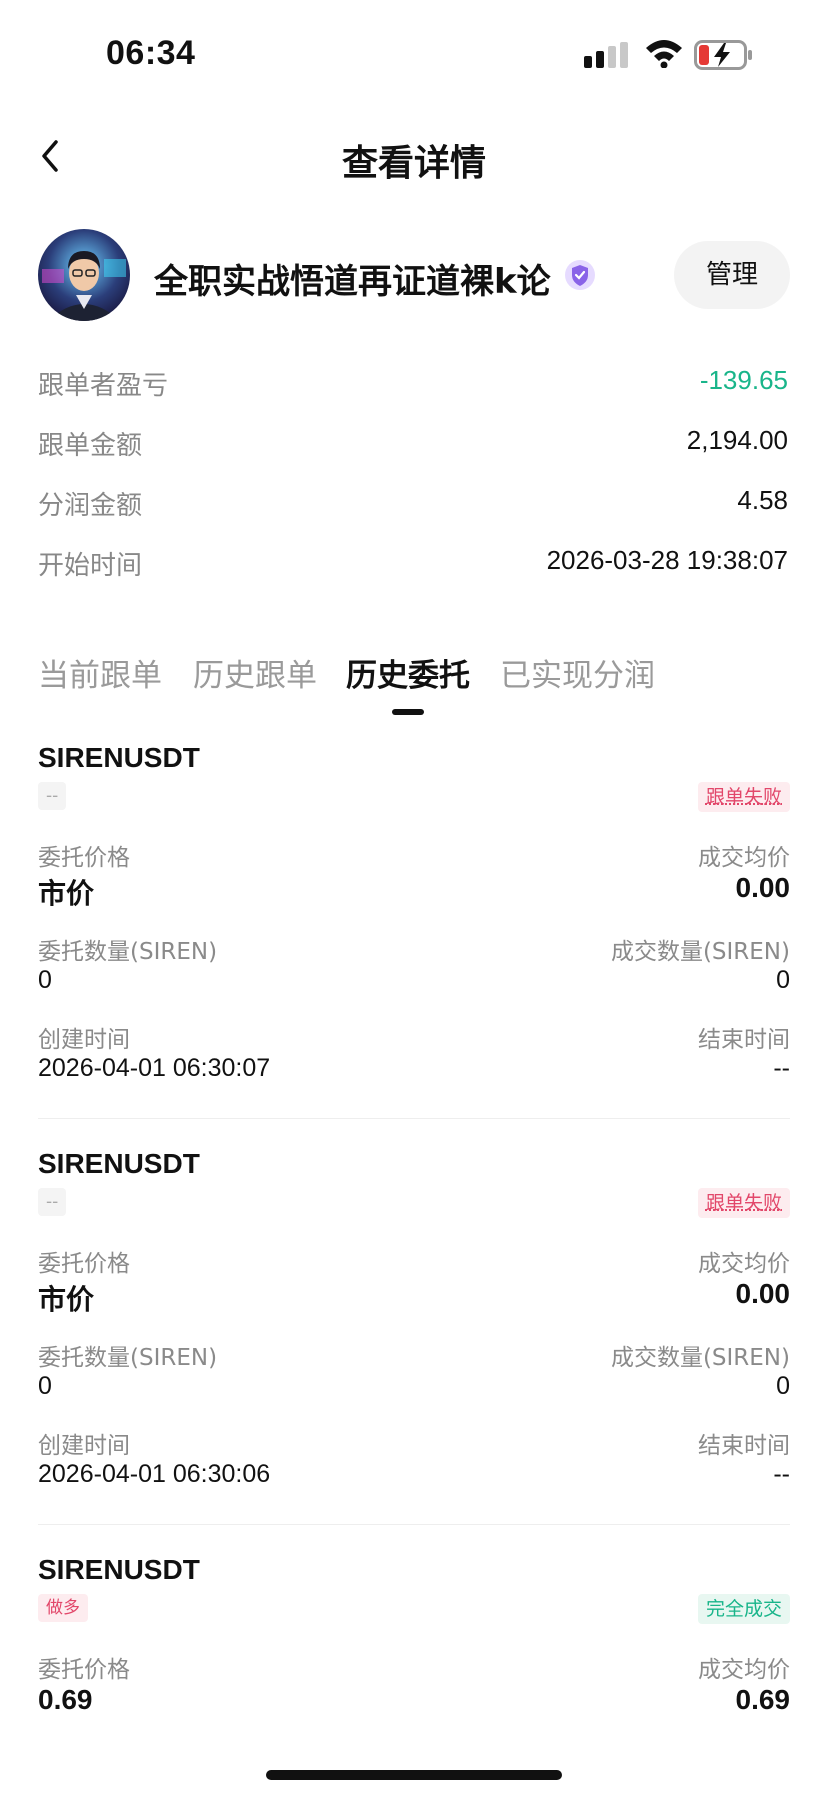 Image resolution: width=828 pixels, height=1795 pixels. What do you see at coordinates (580, 275) in the screenshot?
I see `shield-badge-icon` at bounding box center [580, 275].